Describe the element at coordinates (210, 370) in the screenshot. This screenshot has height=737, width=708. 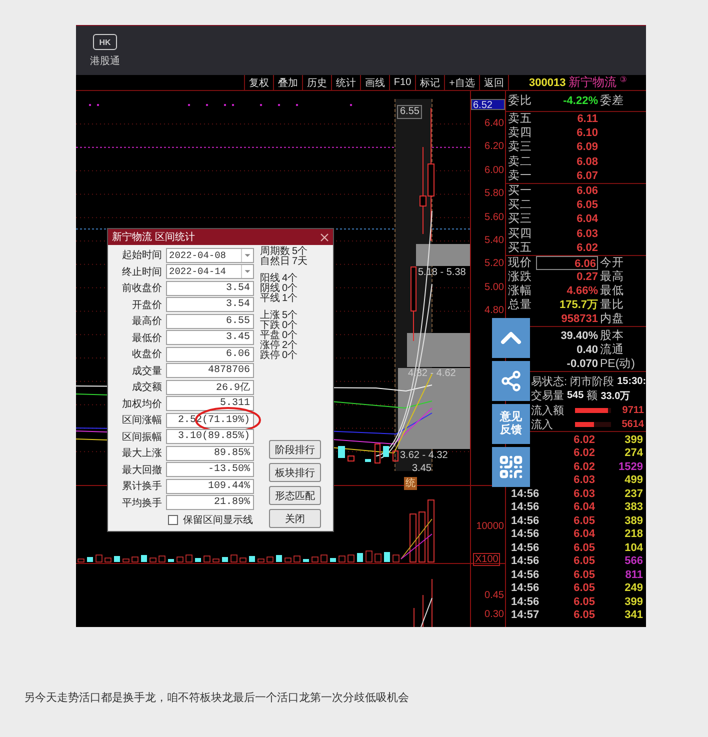
I see `value-field: 4878706` at that location.